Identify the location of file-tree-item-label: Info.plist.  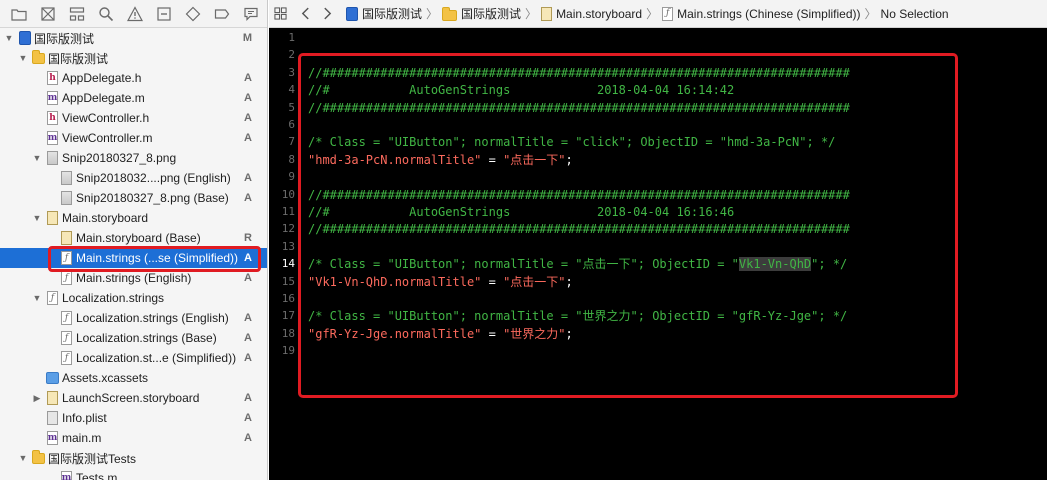
(84, 418).